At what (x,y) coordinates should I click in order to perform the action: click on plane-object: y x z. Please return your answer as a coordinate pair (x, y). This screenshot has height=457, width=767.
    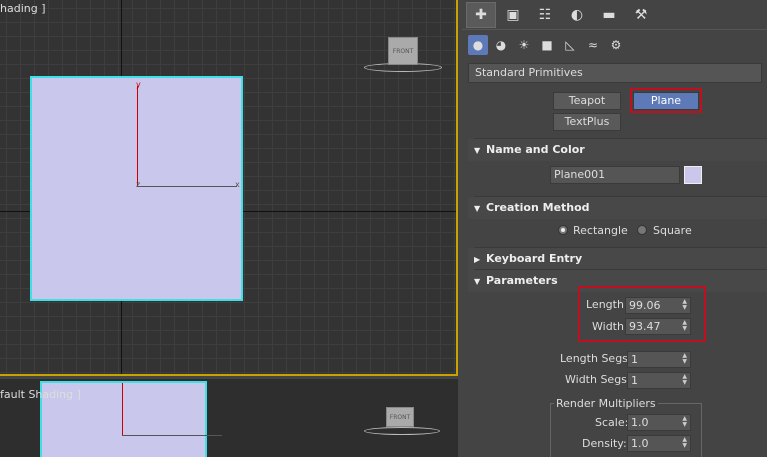
    Looking at the image, I should click on (136, 188).